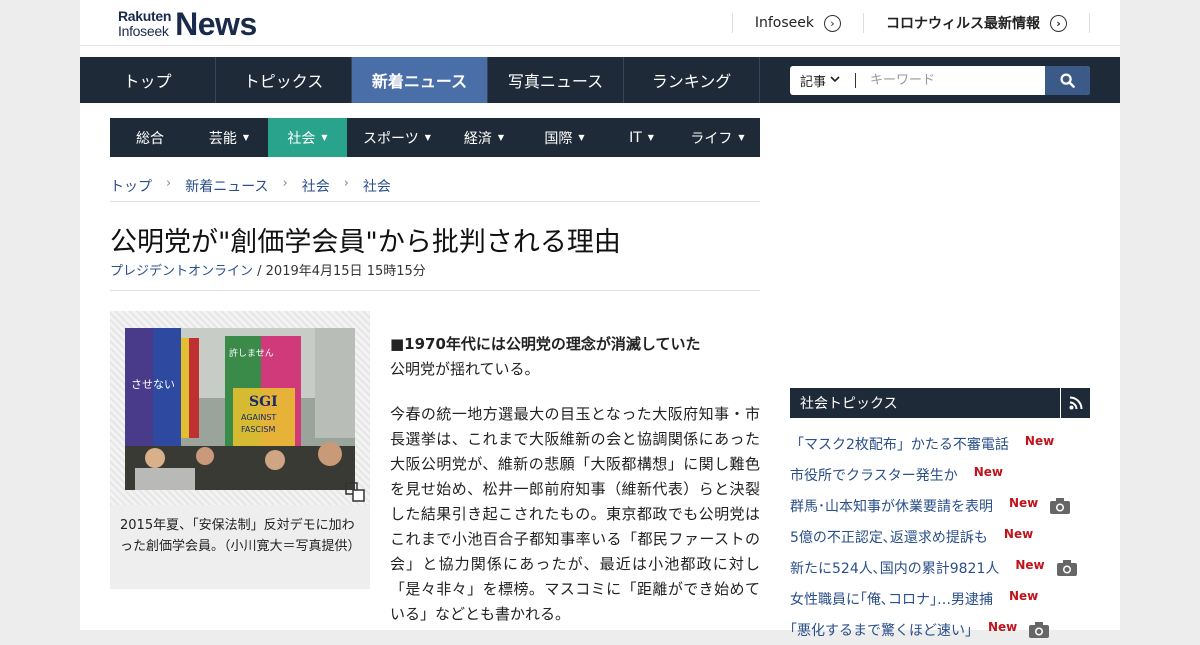  What do you see at coordinates (465, 369) in the screenshot?
I see `article-lead: 公明党が揺れている。` at bounding box center [465, 369].